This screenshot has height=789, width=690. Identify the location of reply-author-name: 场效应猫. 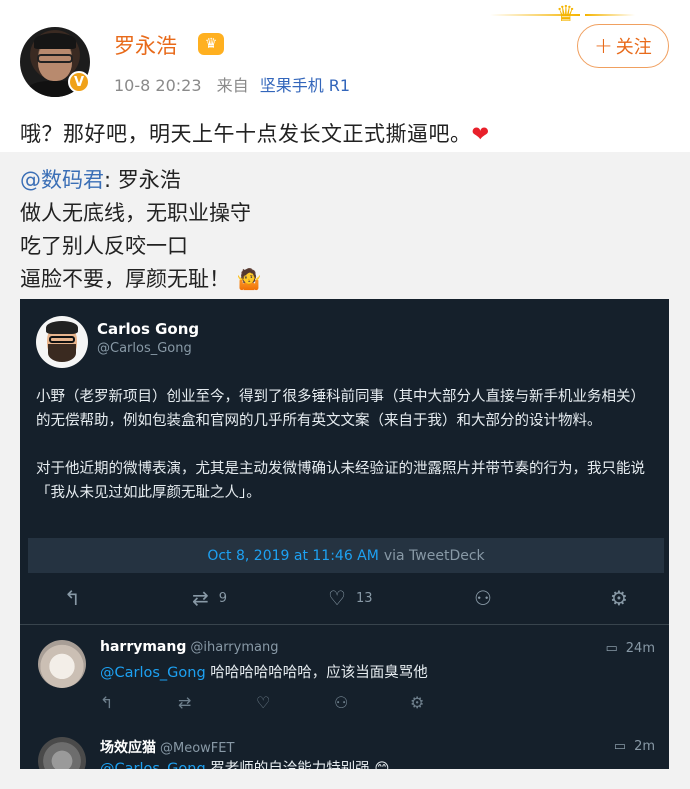
(128, 748).